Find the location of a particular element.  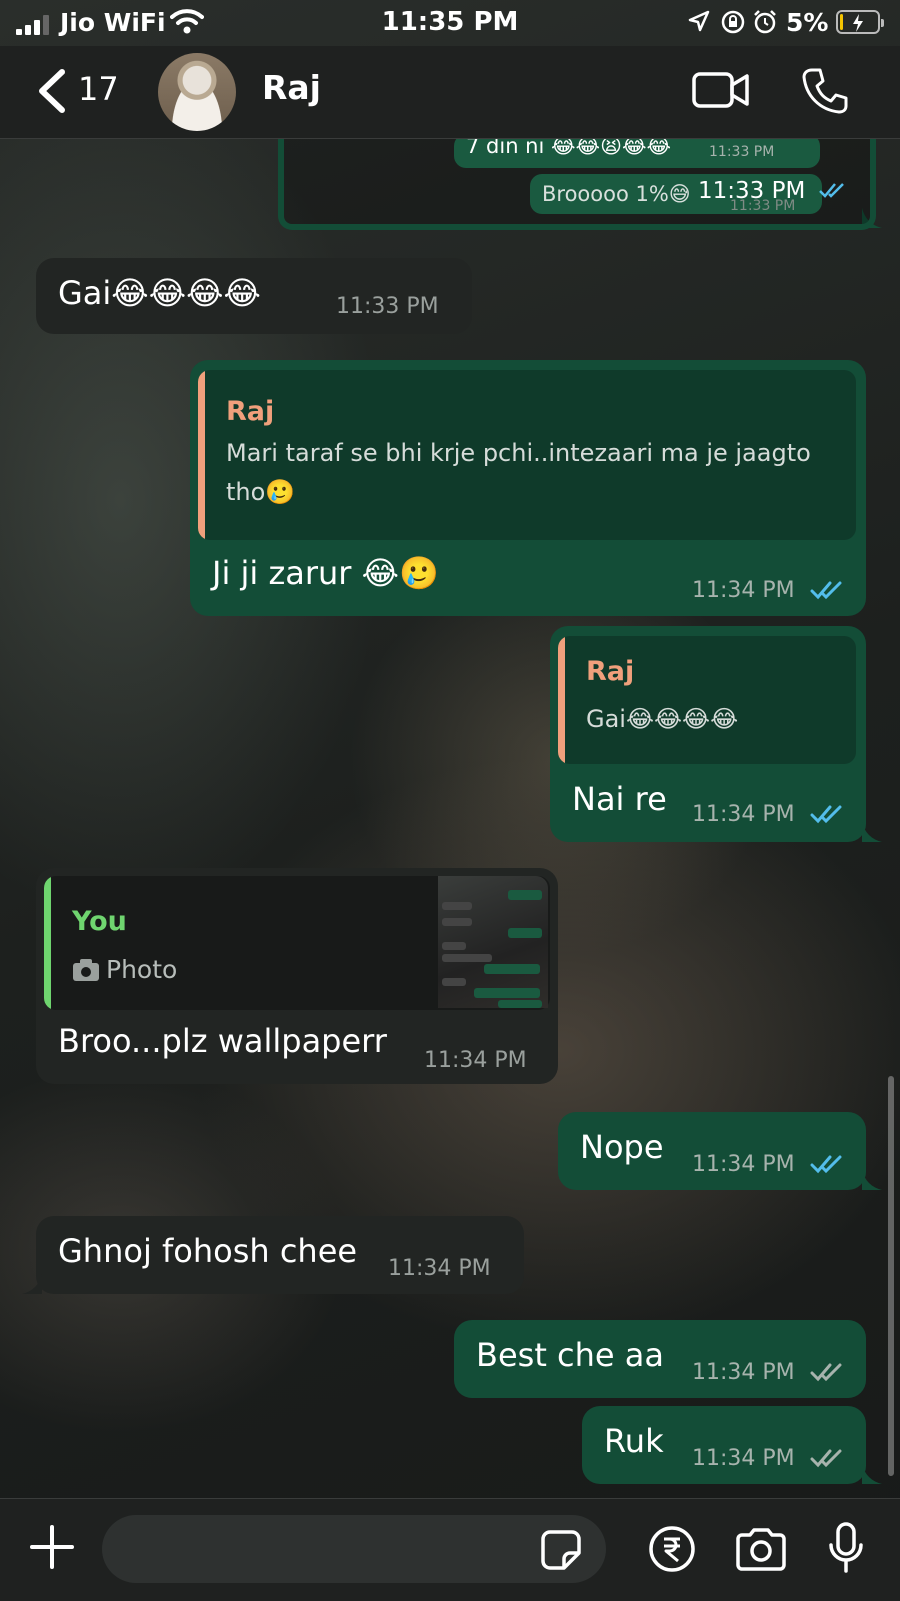

back-chevron-icon is located at coordinates (54, 91).